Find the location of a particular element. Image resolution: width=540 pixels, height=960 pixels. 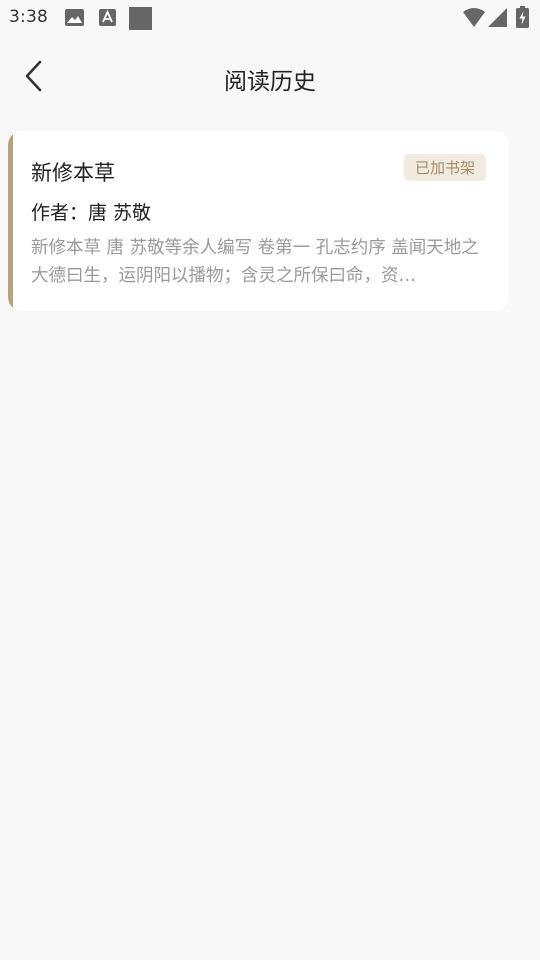

app-header: 阅读历史 is located at coordinates (270, 78).